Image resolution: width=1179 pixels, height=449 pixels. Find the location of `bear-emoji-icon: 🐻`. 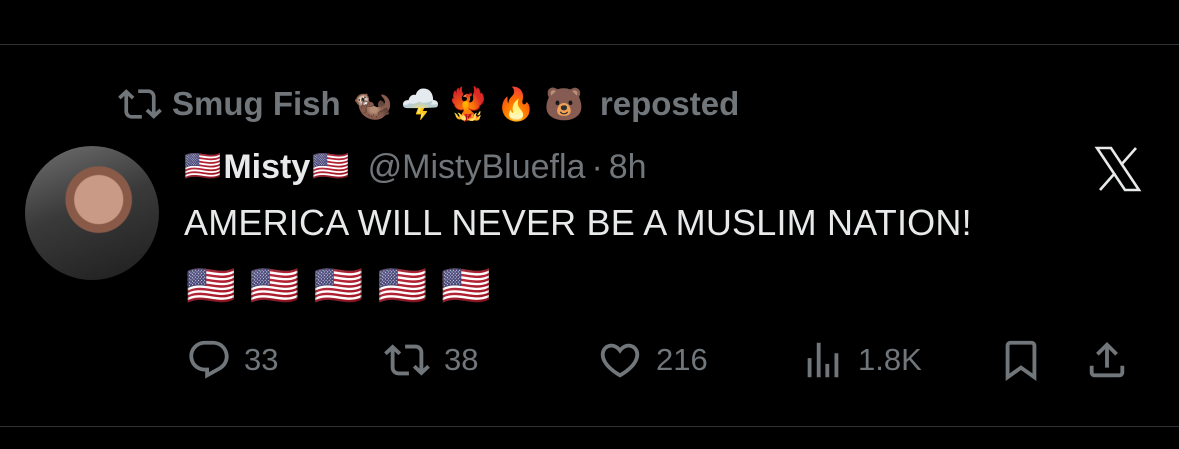

bear-emoji-icon: 🐻 is located at coordinates (564, 104).